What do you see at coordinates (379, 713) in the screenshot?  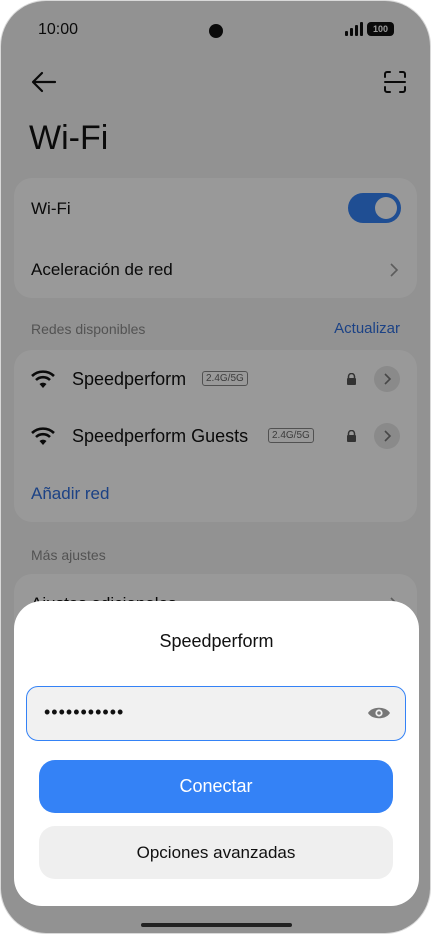 I see `eye-icon` at bounding box center [379, 713].